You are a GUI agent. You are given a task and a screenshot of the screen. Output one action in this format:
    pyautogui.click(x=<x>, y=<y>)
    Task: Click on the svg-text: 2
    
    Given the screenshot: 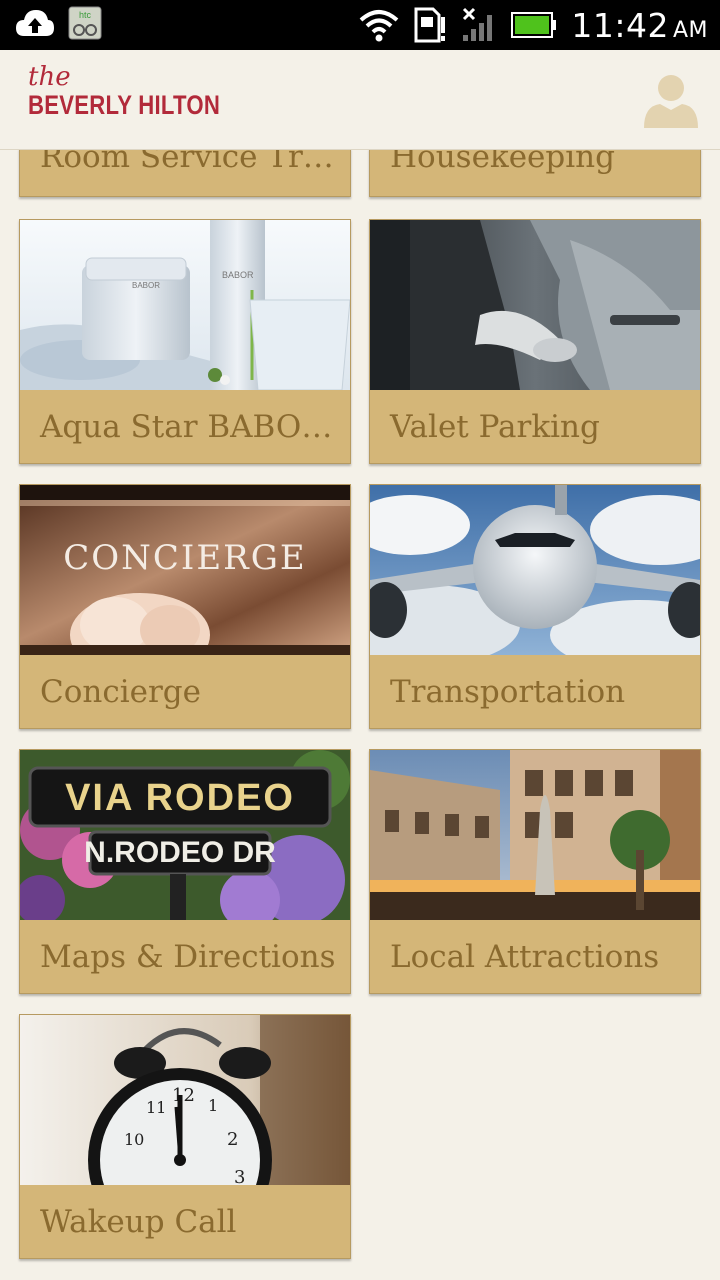 What is the action you would take?
    pyautogui.click(x=232, y=1139)
    